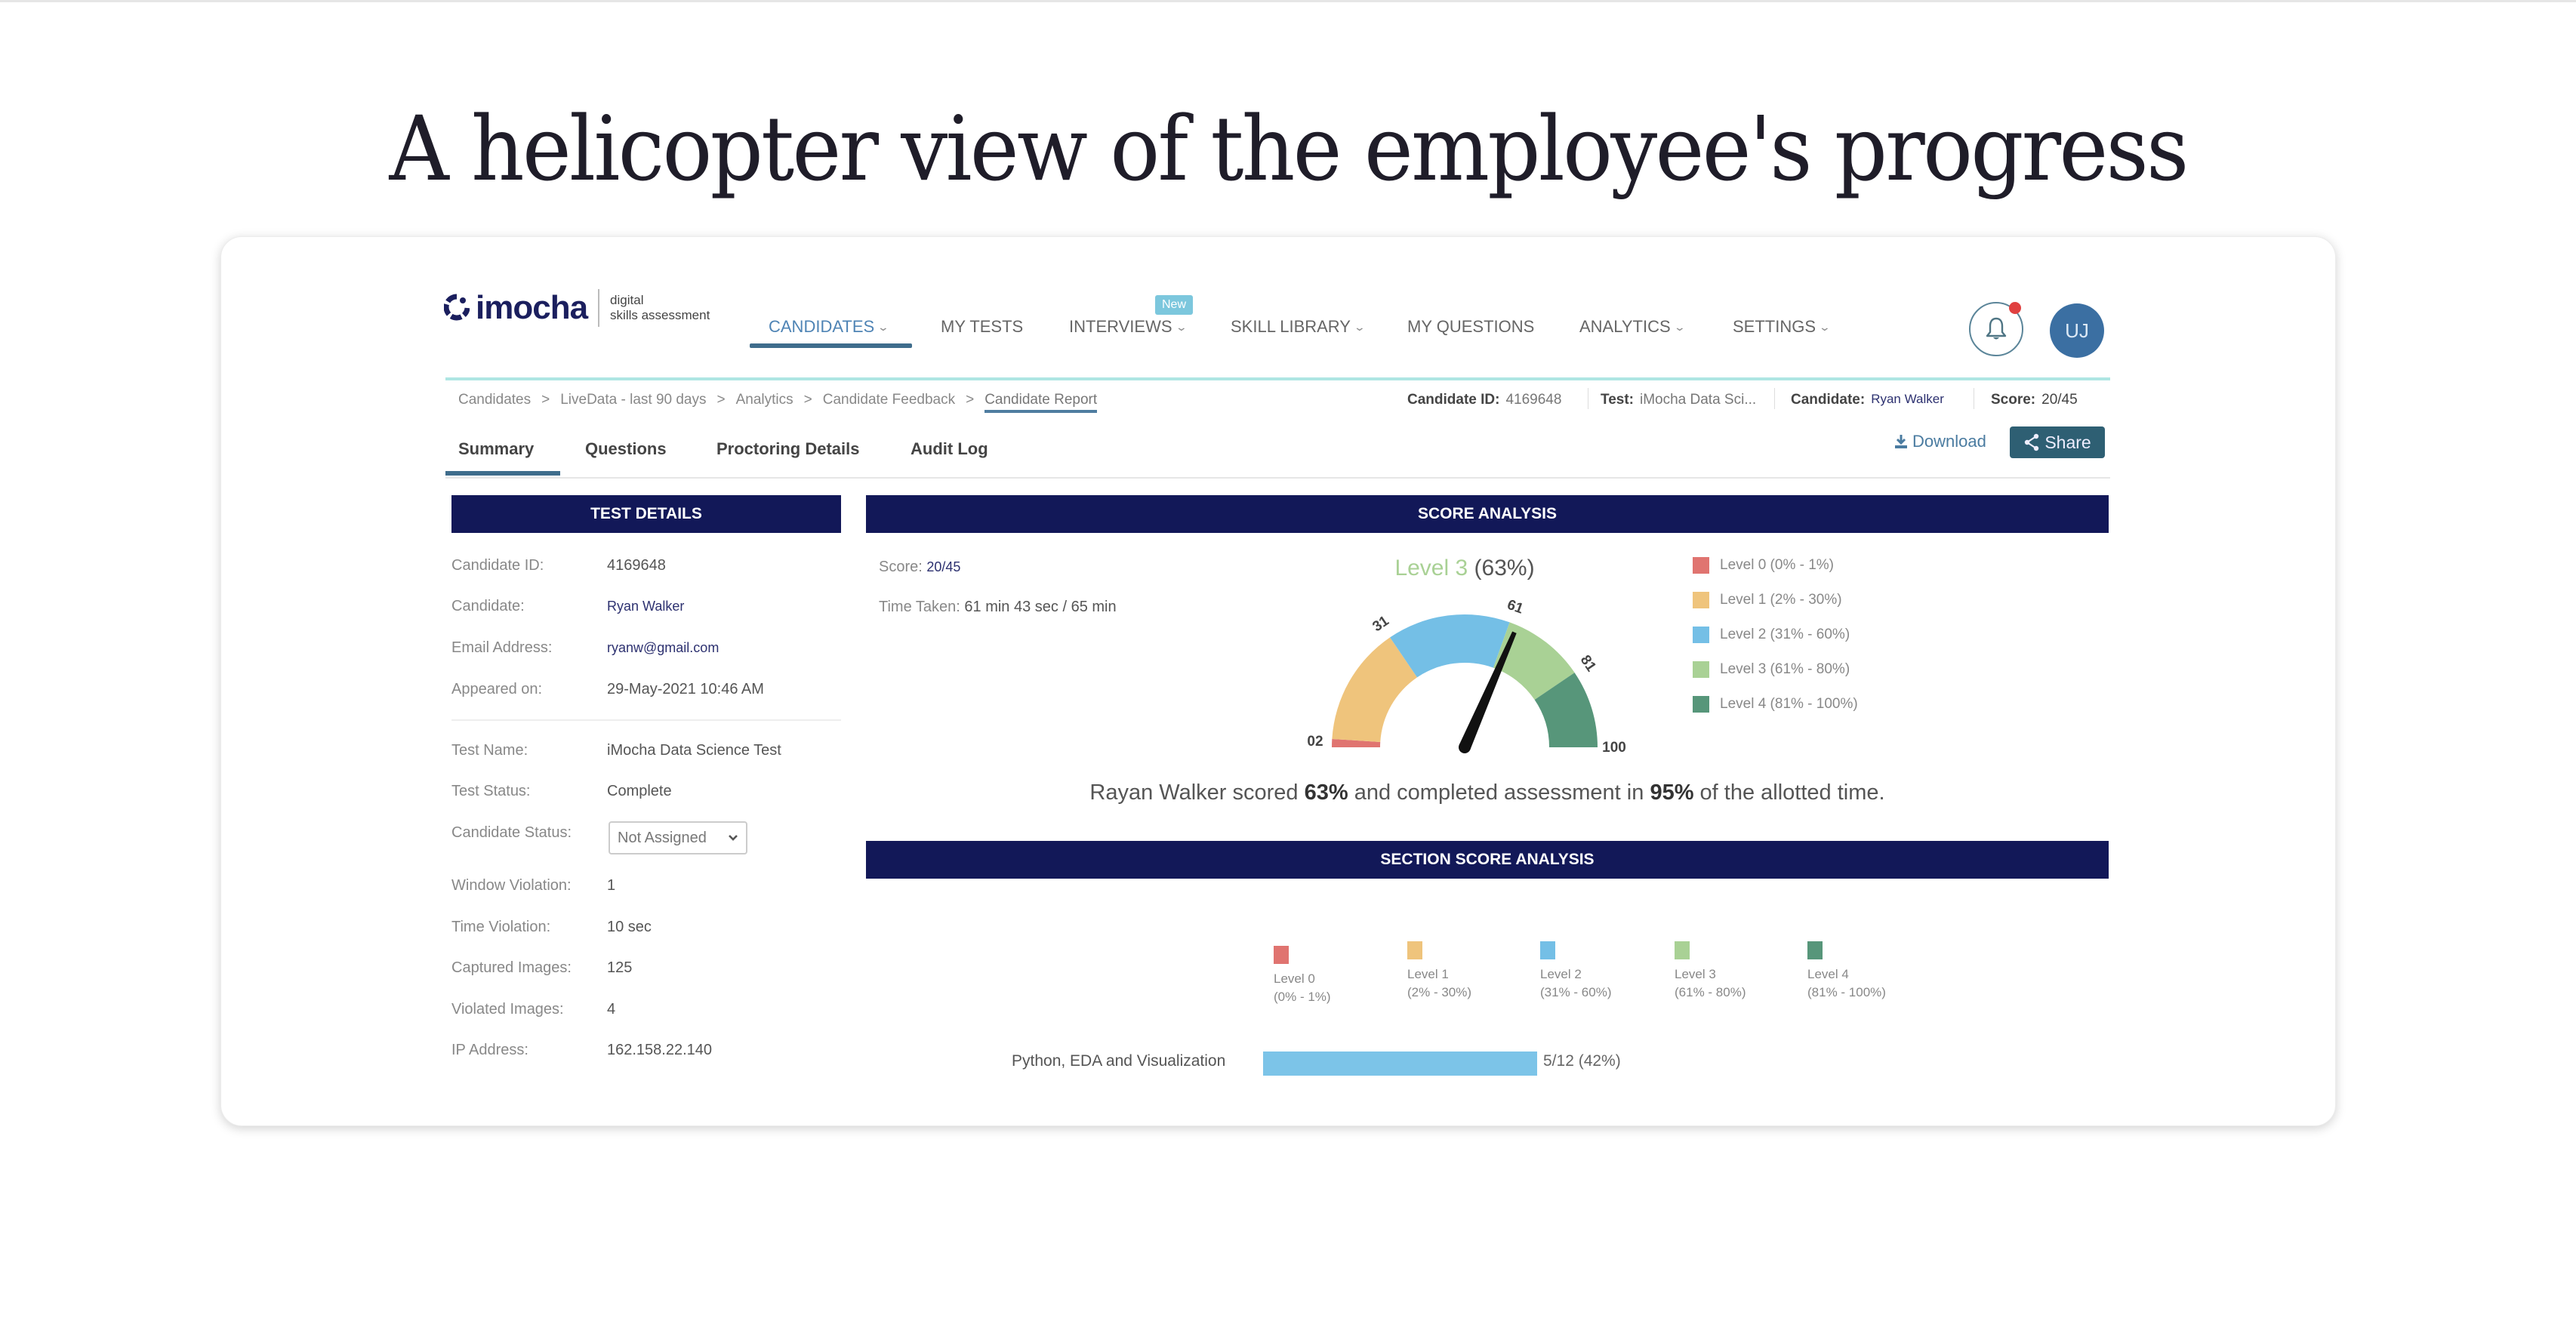 The height and width of the screenshot is (1324, 2576). I want to click on tab-proctoring-details: Proctoring Details, so click(787, 449).